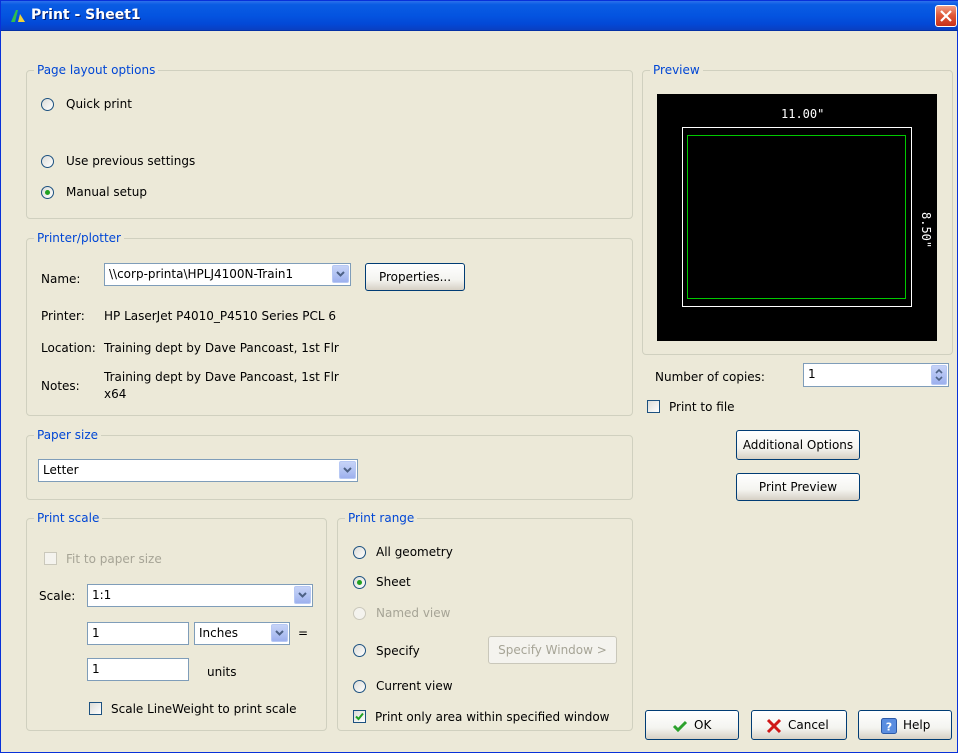 This screenshot has width=958, height=753. I want to click on print-only-area-checkbox, so click(359, 716).